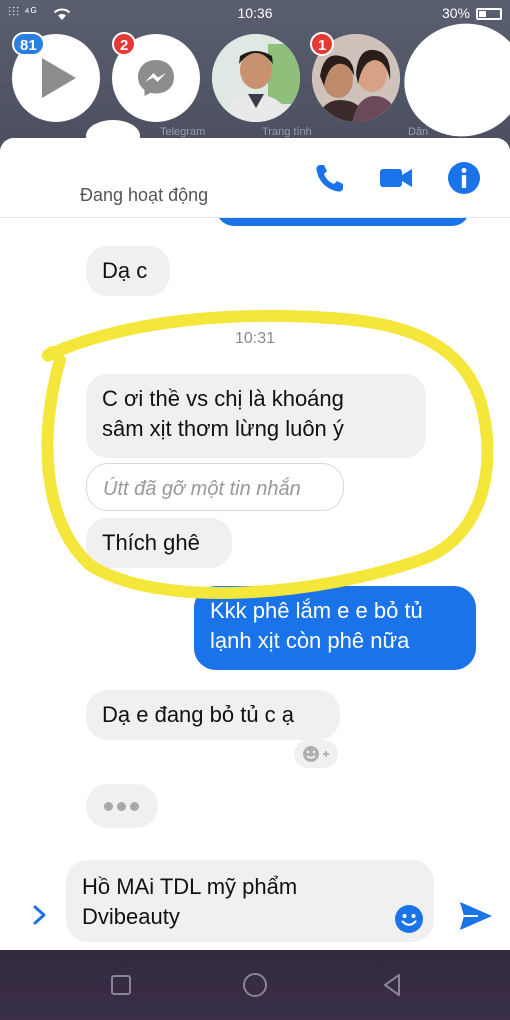 Image resolution: width=510 pixels, height=1020 pixels. I want to click on message-input: Hồ MAi TDL mỹ phẩm Dvibeauty, so click(250, 901).